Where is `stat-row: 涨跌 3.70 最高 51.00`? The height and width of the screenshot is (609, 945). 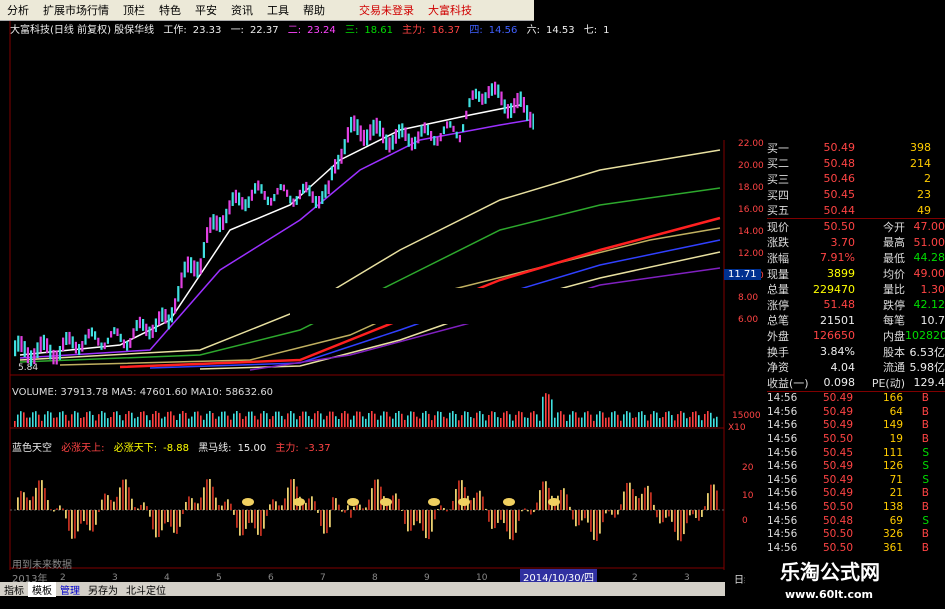
stat-row: 涨跌 3.70 最高 51.00 is located at coordinates (856, 243).